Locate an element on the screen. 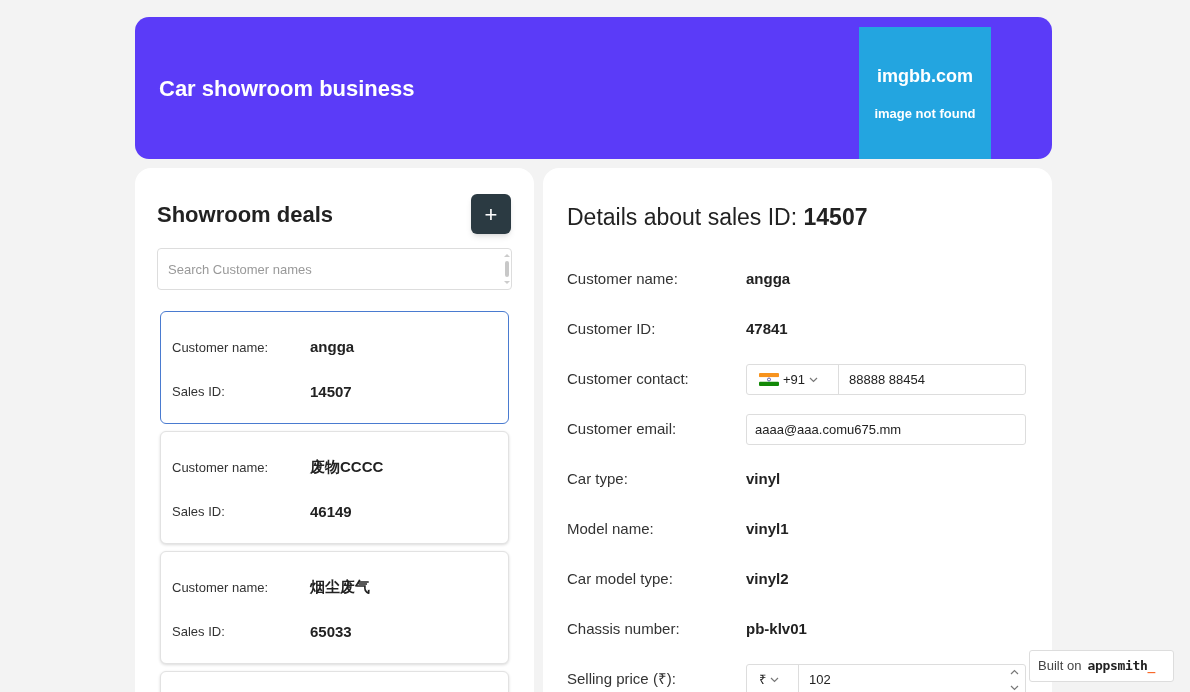  field-label: Chassis number: is located at coordinates (624, 629).